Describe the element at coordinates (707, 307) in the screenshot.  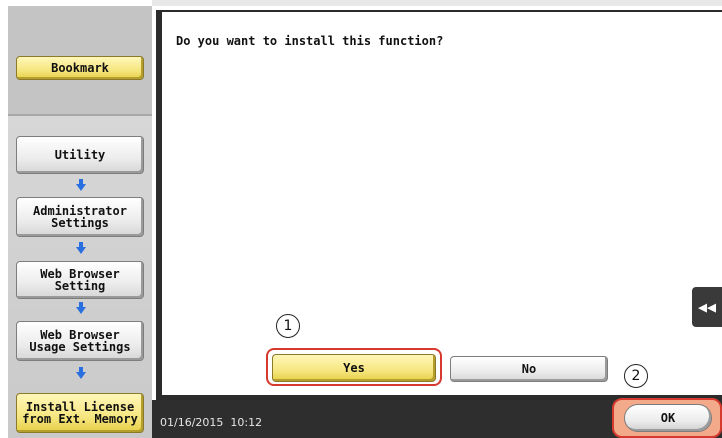
I see `collapse-panel-icon: ◀◀` at that location.